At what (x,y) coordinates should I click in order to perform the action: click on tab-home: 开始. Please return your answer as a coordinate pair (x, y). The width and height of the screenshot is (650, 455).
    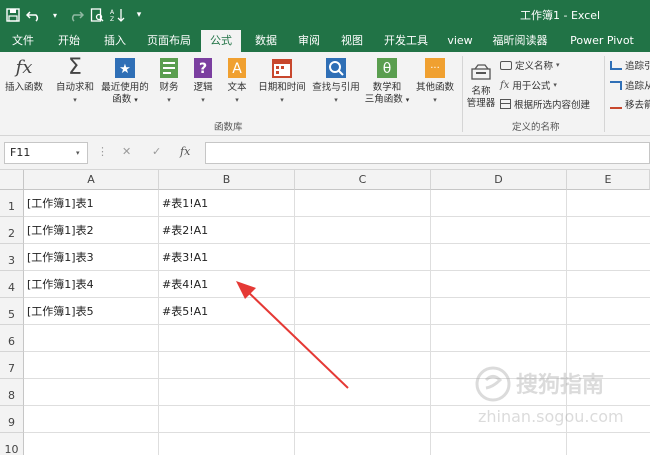
    Looking at the image, I should click on (69, 41).